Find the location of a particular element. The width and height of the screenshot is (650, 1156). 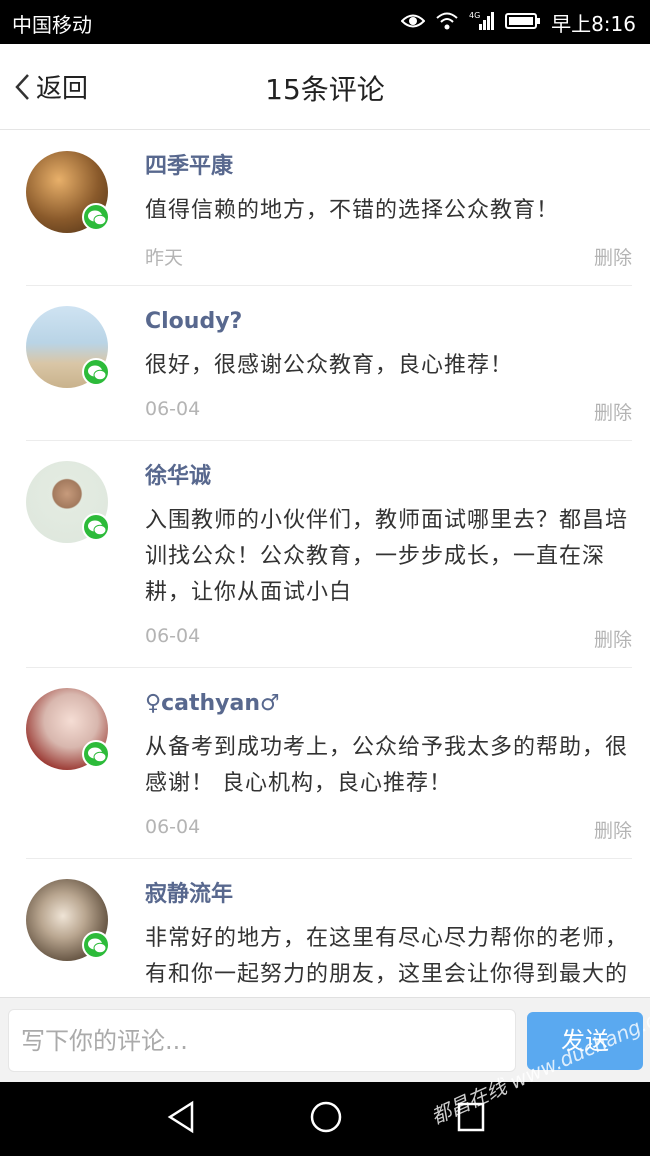

comment-author: ♀cathyan♂ is located at coordinates (388, 704).